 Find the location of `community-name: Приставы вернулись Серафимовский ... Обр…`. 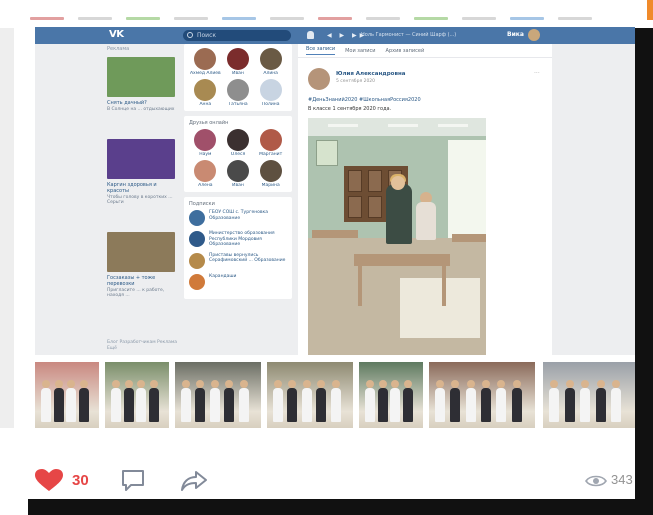

community-name: Приставы вернулись Серафимовский ... Обр… is located at coordinates (248, 258).